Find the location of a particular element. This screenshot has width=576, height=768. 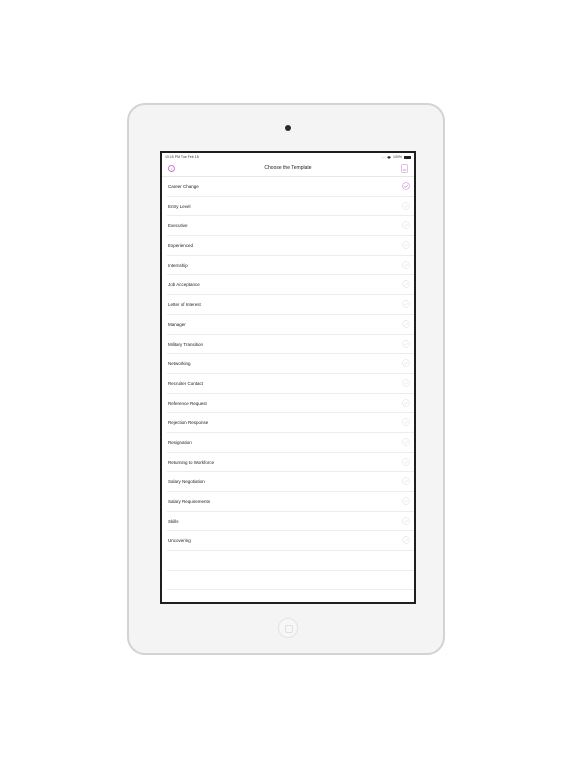

template-row: Rejection Response is located at coordinates (290, 423).